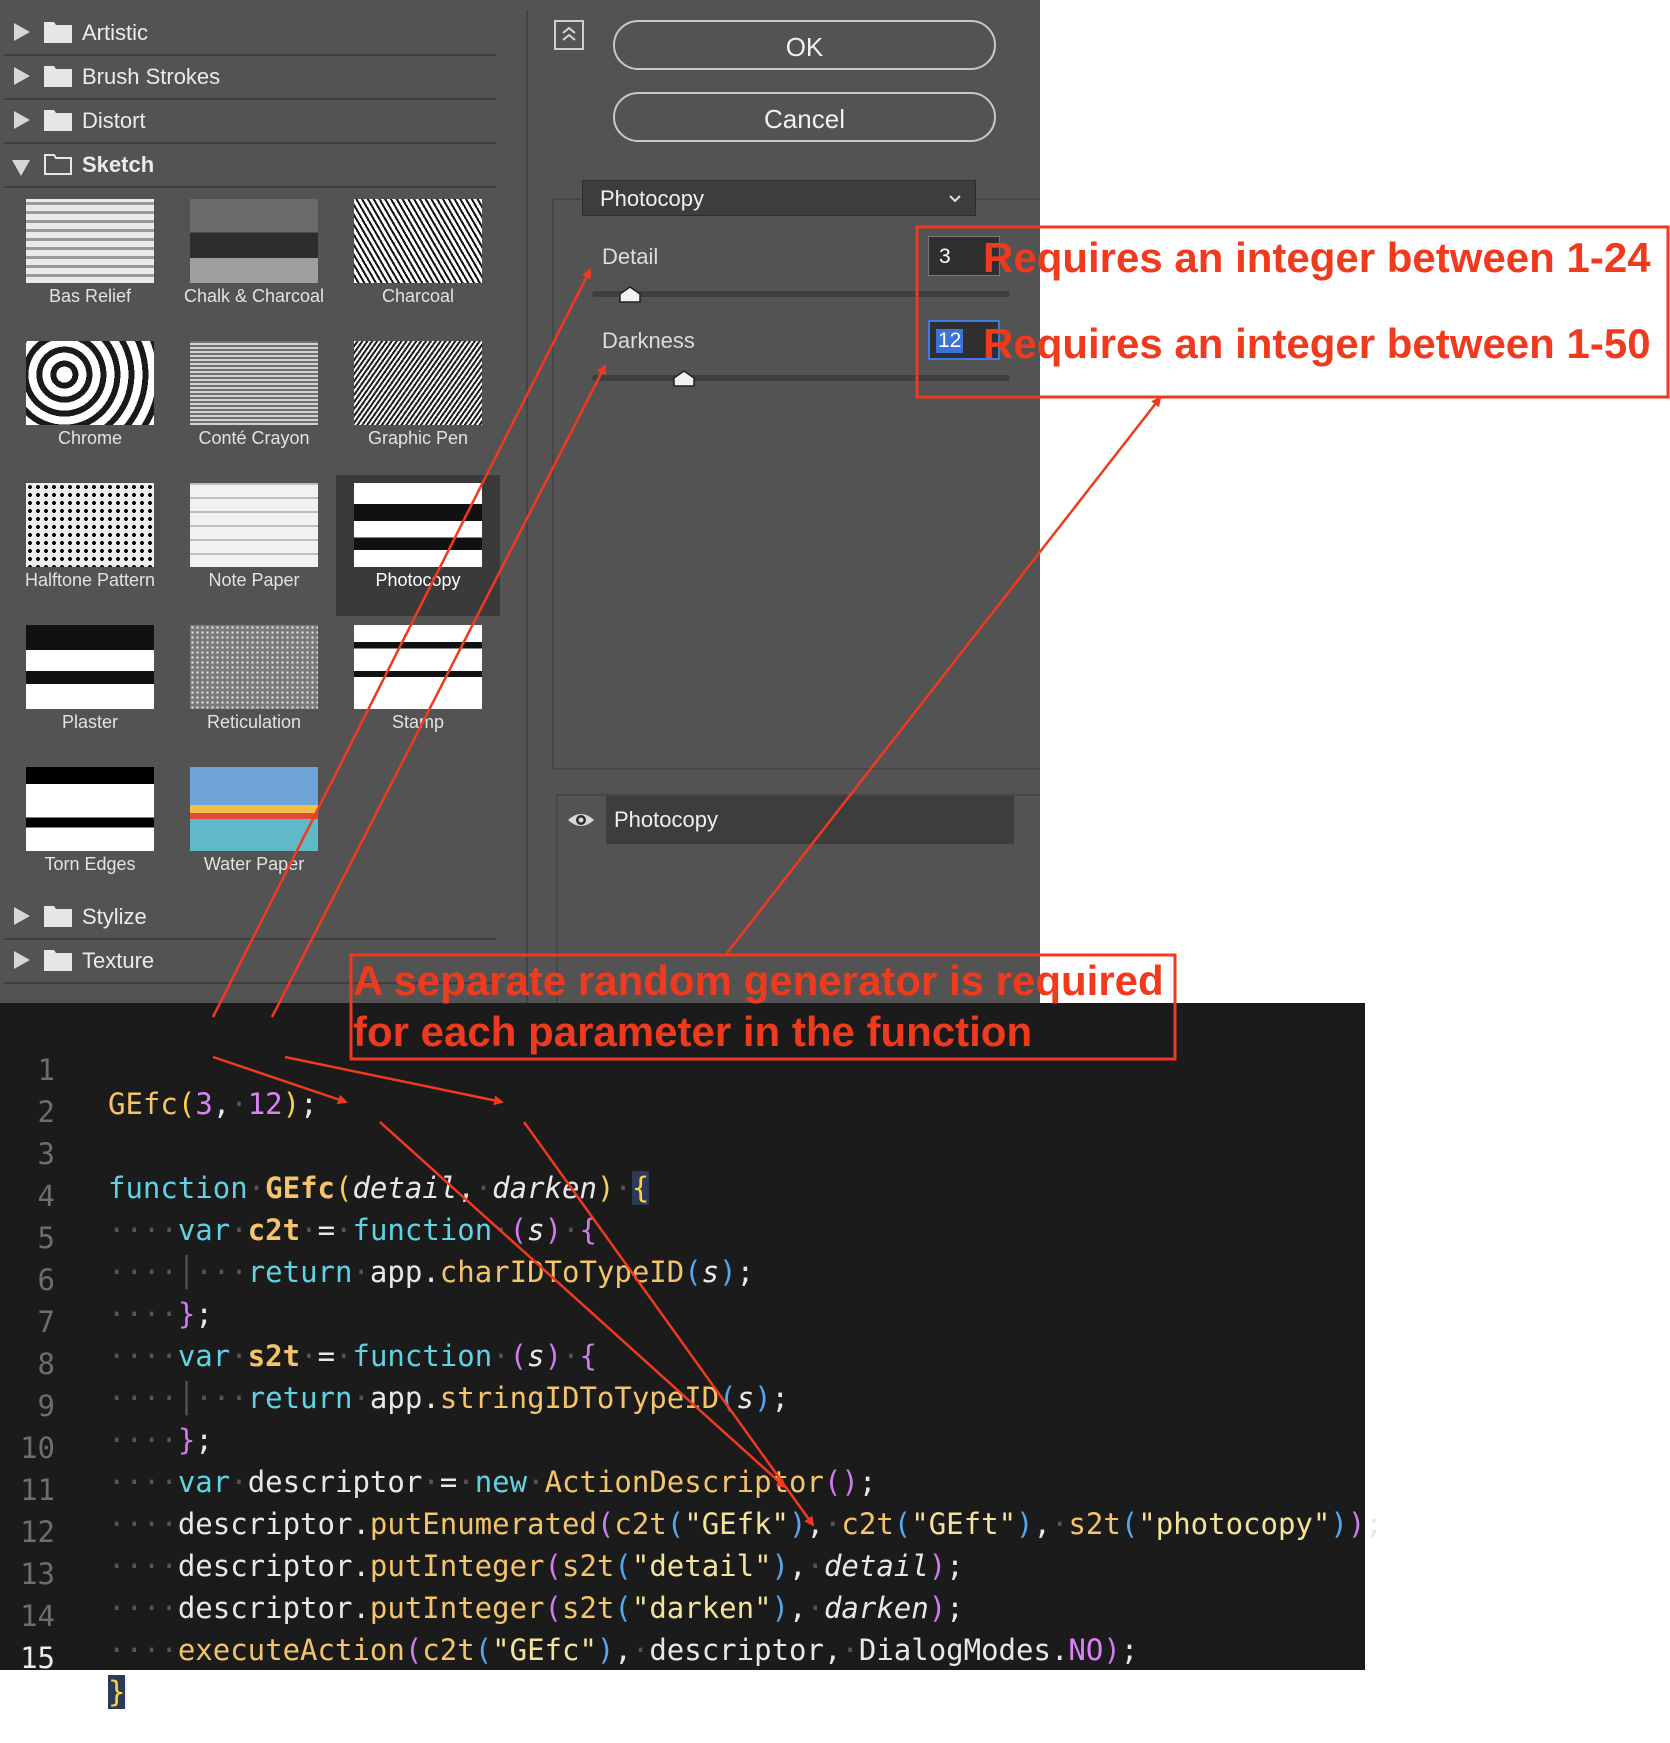 This screenshot has height=1743, width=1670. What do you see at coordinates (1317, 257) in the screenshot?
I see `detail-range-annotation: Requires an integer between 1-24` at bounding box center [1317, 257].